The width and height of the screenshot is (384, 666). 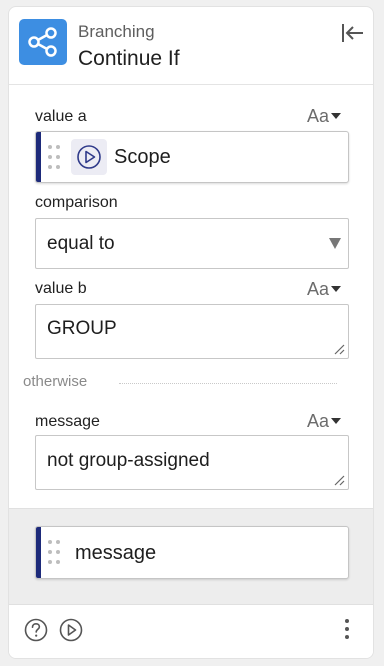 I want to click on value-a-label: value a, so click(x=61, y=116).